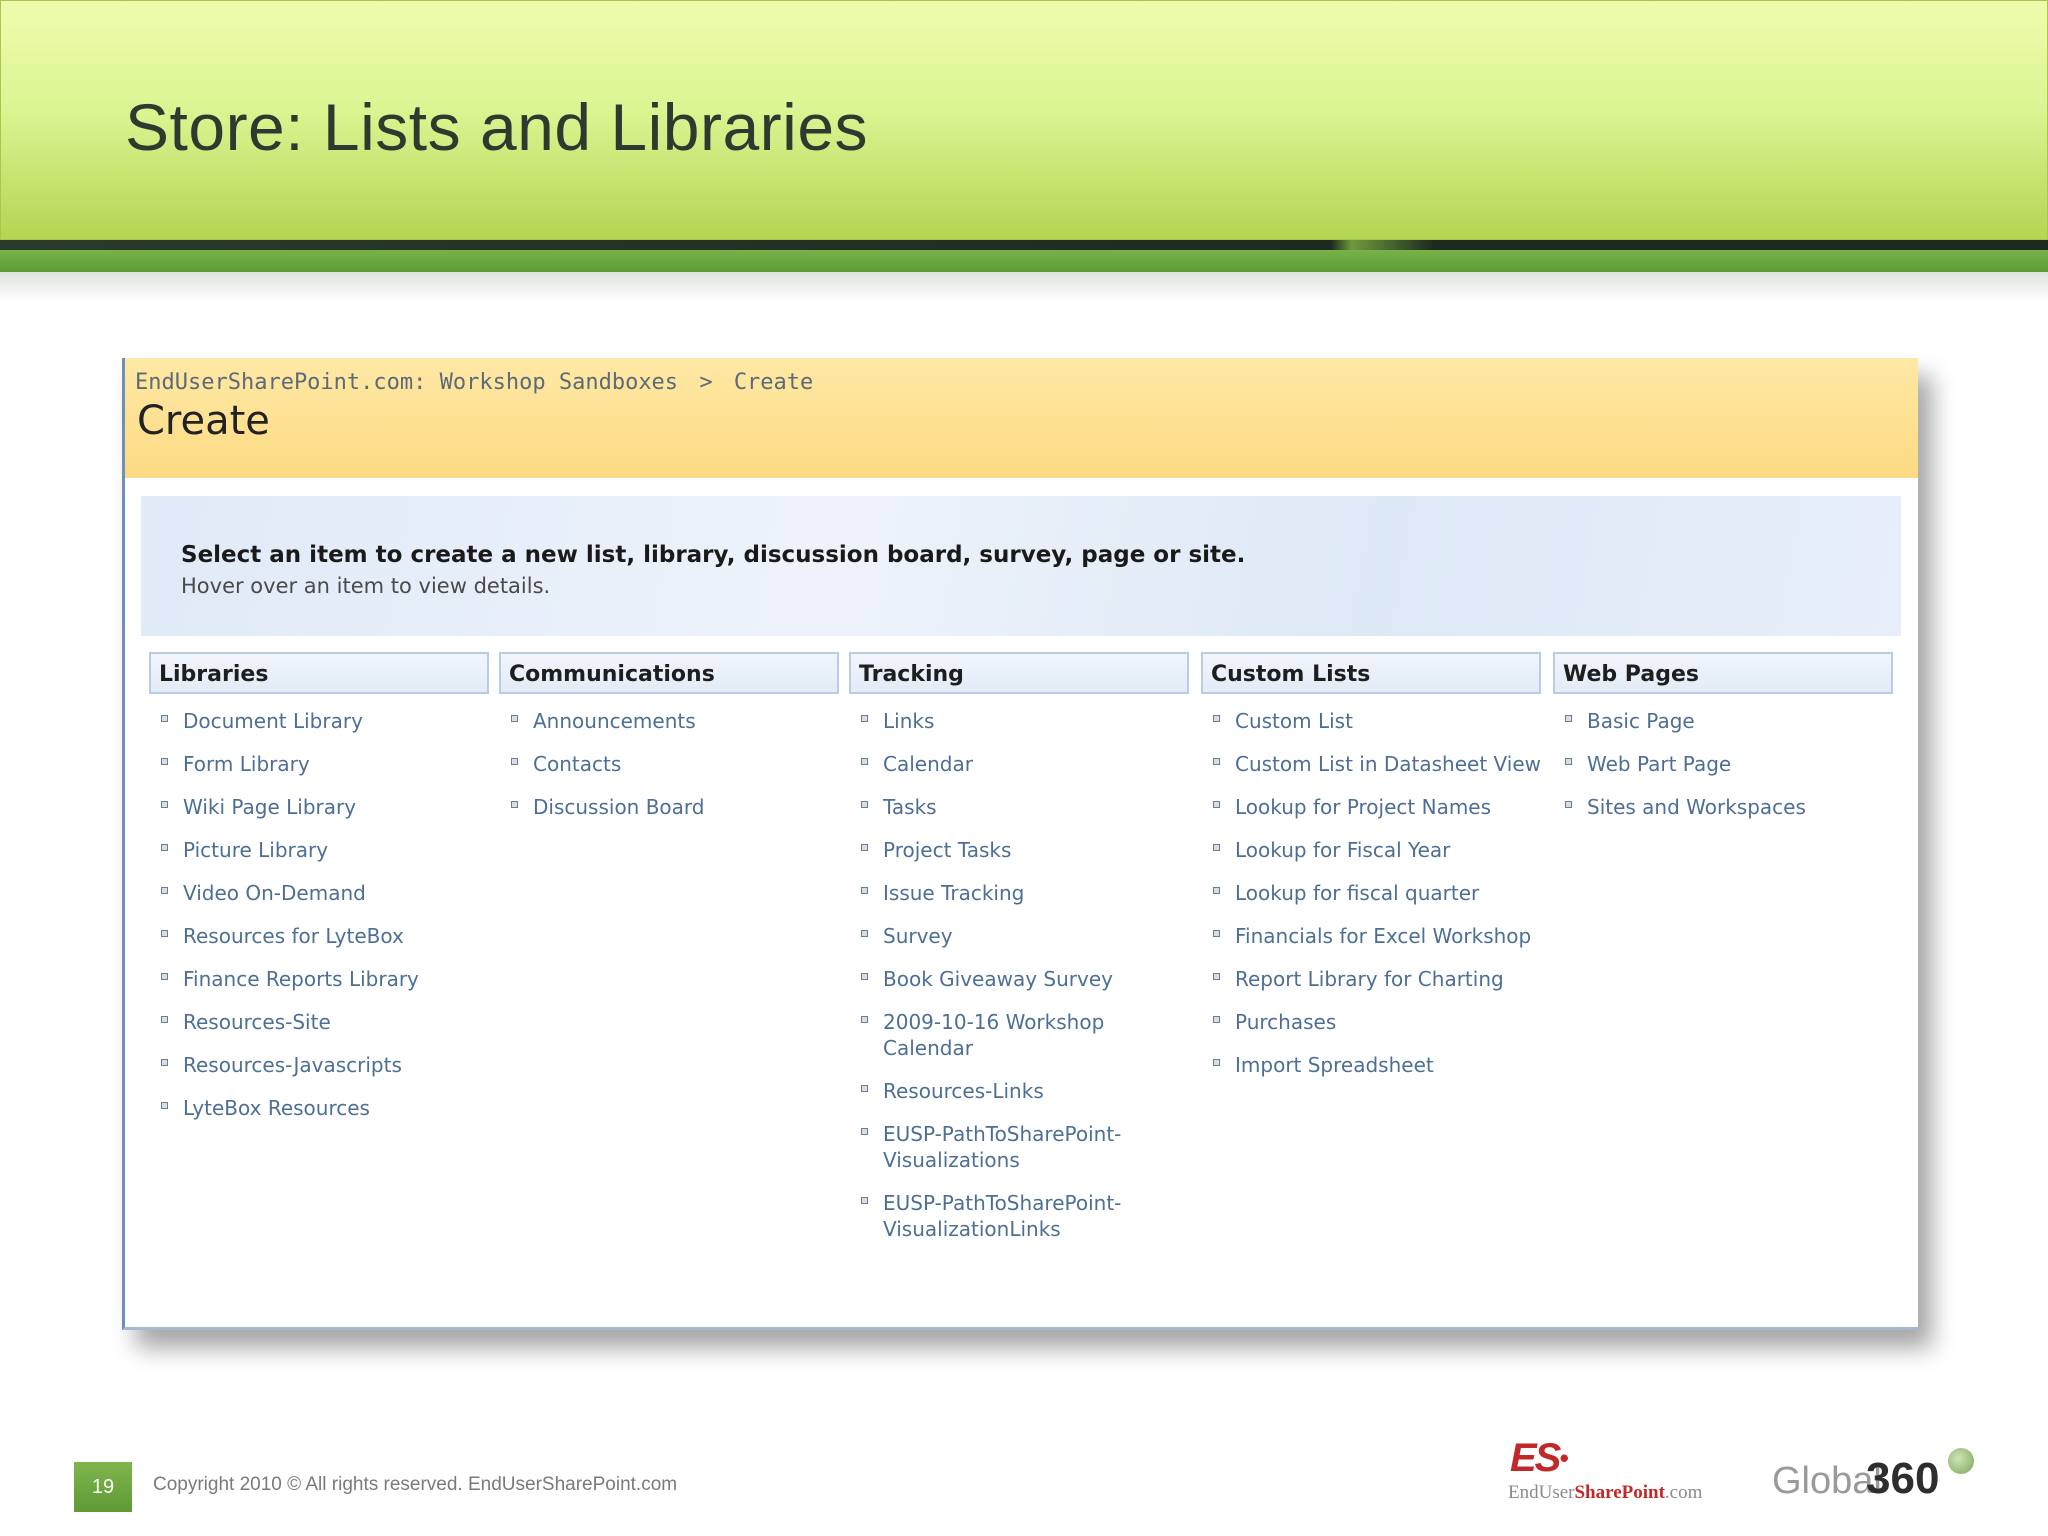 Image resolution: width=2048 pixels, height=1536 pixels. What do you see at coordinates (319, 1065) in the screenshot?
I see `create-item-link: Resources-Javascripts` at bounding box center [319, 1065].